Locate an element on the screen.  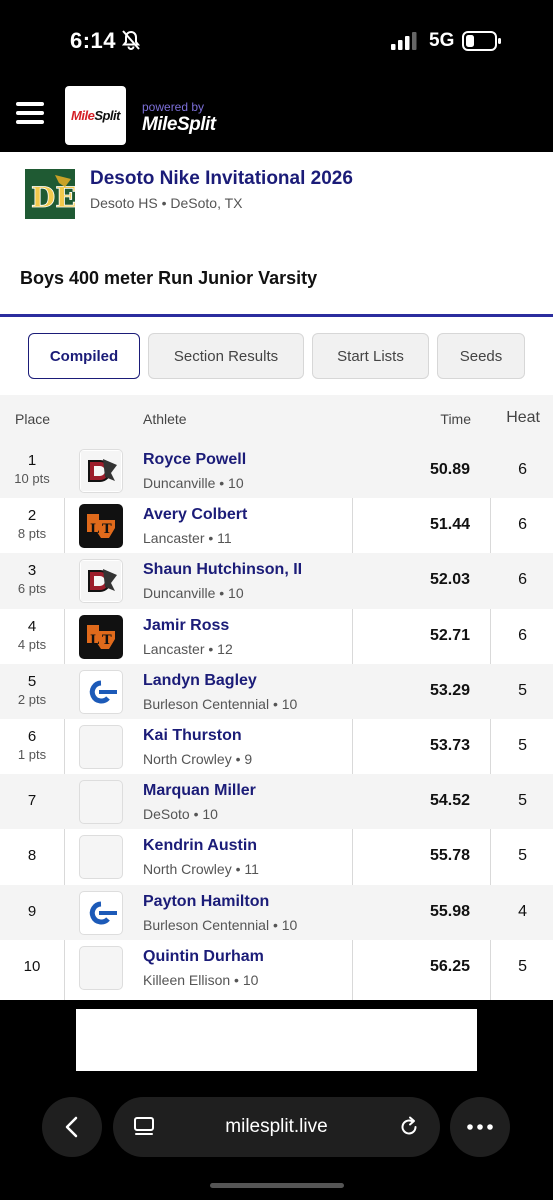
time-value: 53.29 is located at coordinates (449, 690).